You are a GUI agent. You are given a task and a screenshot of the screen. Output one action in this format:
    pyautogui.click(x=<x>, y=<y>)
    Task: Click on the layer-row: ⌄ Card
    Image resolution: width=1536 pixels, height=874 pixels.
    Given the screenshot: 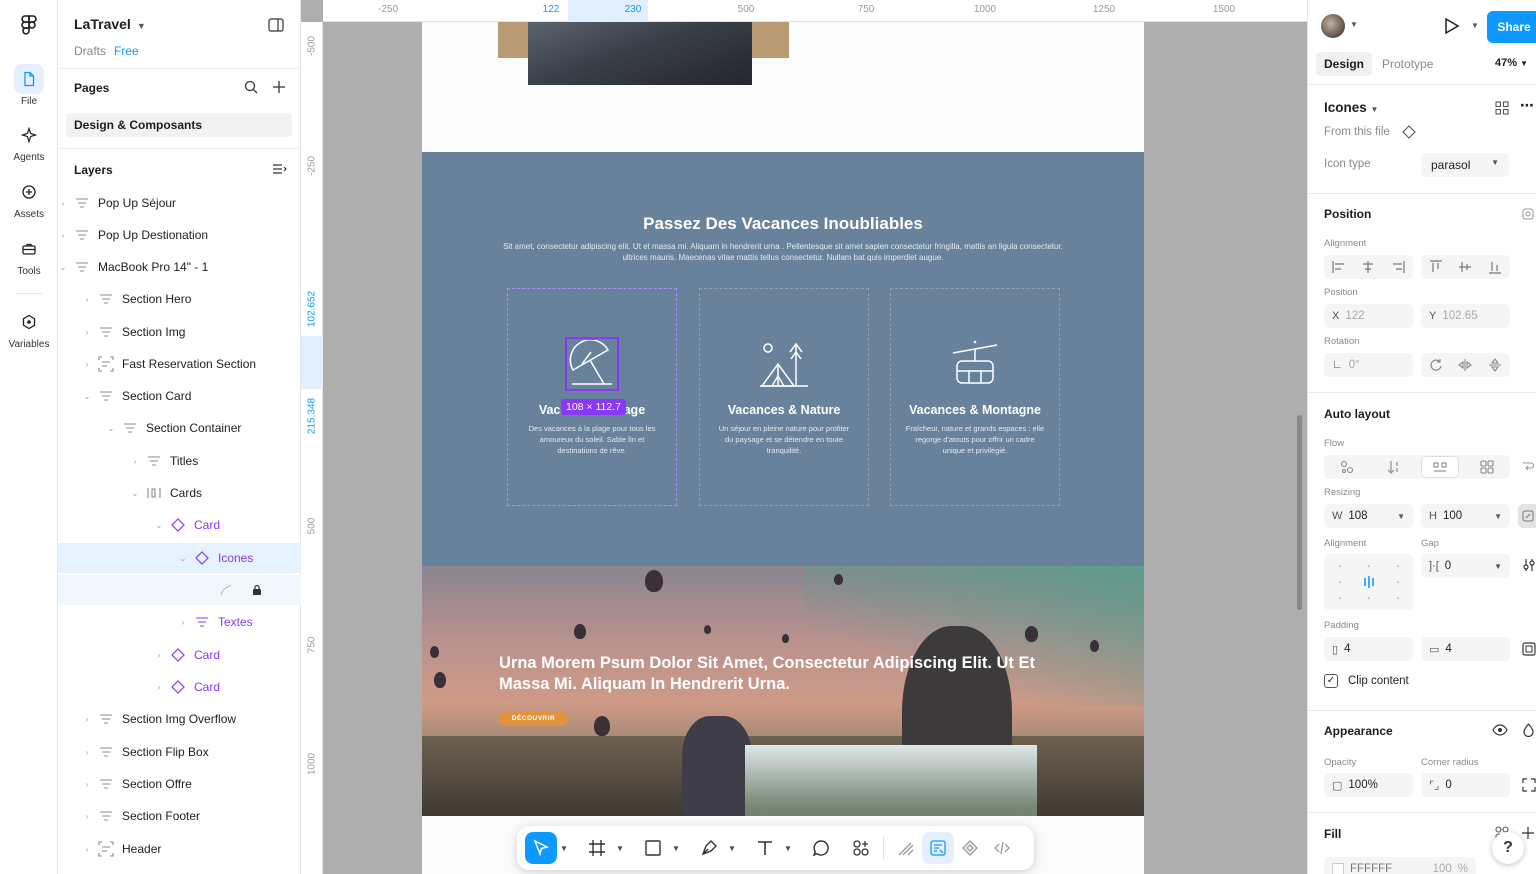 What is the action you would take?
    pyautogui.click(x=179, y=525)
    